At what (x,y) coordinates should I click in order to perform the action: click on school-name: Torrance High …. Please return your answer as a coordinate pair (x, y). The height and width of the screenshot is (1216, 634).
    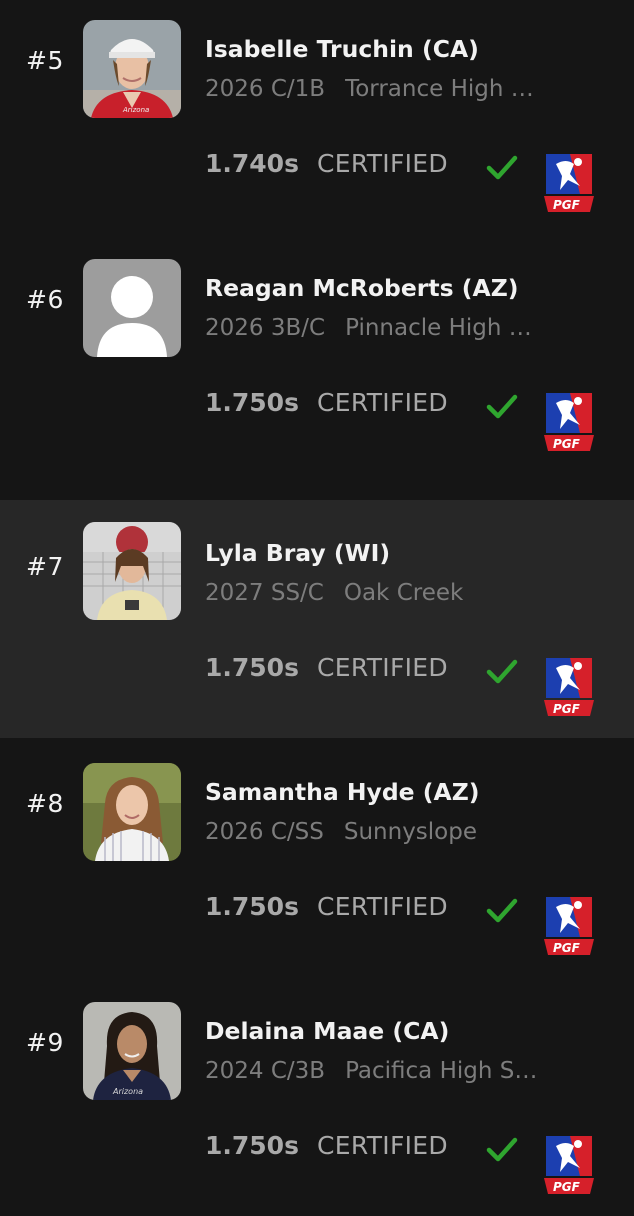
    Looking at the image, I should click on (439, 89).